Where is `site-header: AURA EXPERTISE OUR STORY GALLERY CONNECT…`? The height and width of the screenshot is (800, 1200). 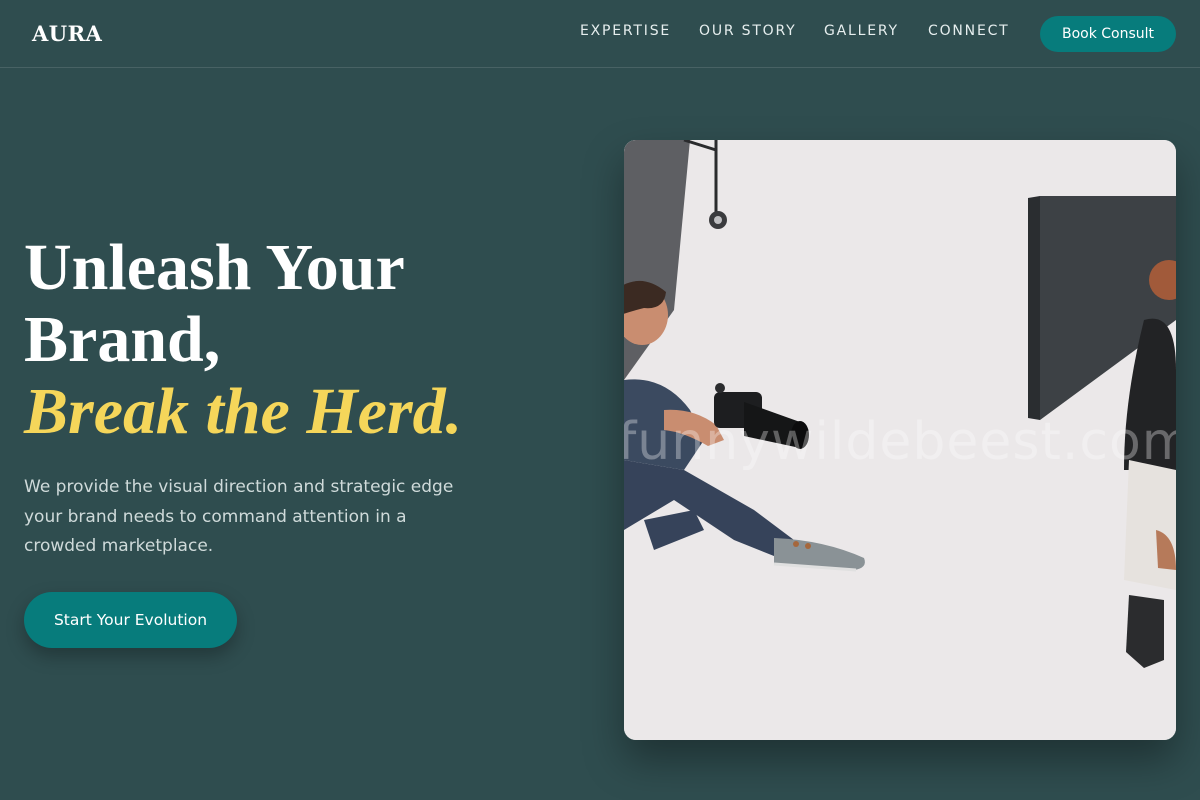
site-header: AURA EXPERTISE OUR STORY GALLERY CONNECT… is located at coordinates (600, 34).